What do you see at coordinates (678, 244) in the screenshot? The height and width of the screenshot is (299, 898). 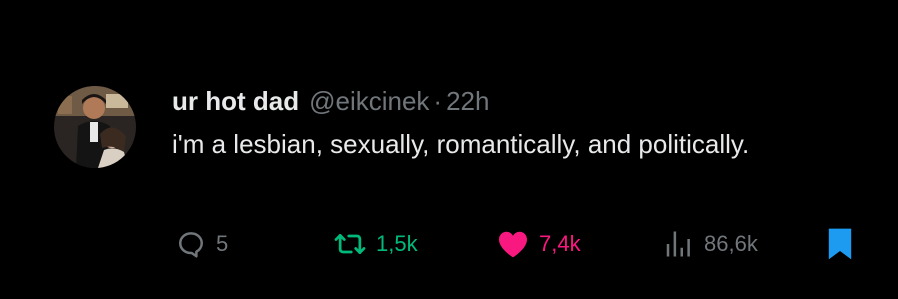 I see `bar-chart-icon` at bounding box center [678, 244].